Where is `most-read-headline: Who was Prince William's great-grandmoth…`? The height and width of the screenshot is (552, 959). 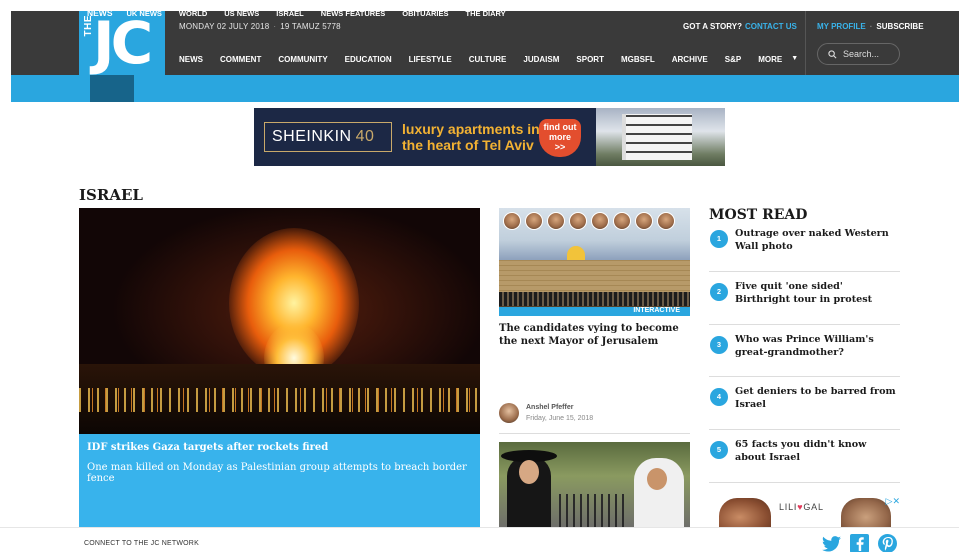
most-read-headline: Who was Prince William's great-grandmoth… is located at coordinates (817, 346).